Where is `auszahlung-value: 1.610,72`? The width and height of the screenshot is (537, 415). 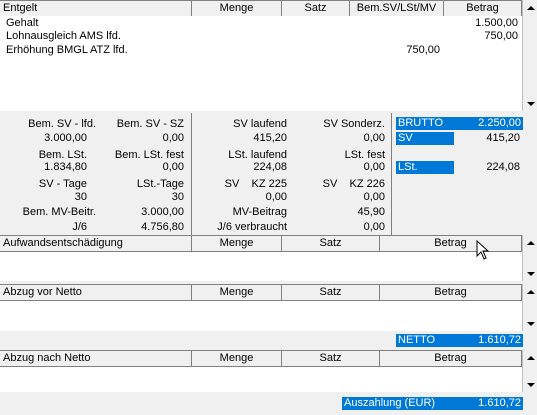 auszahlung-value: 1.610,72 is located at coordinates (488, 403).